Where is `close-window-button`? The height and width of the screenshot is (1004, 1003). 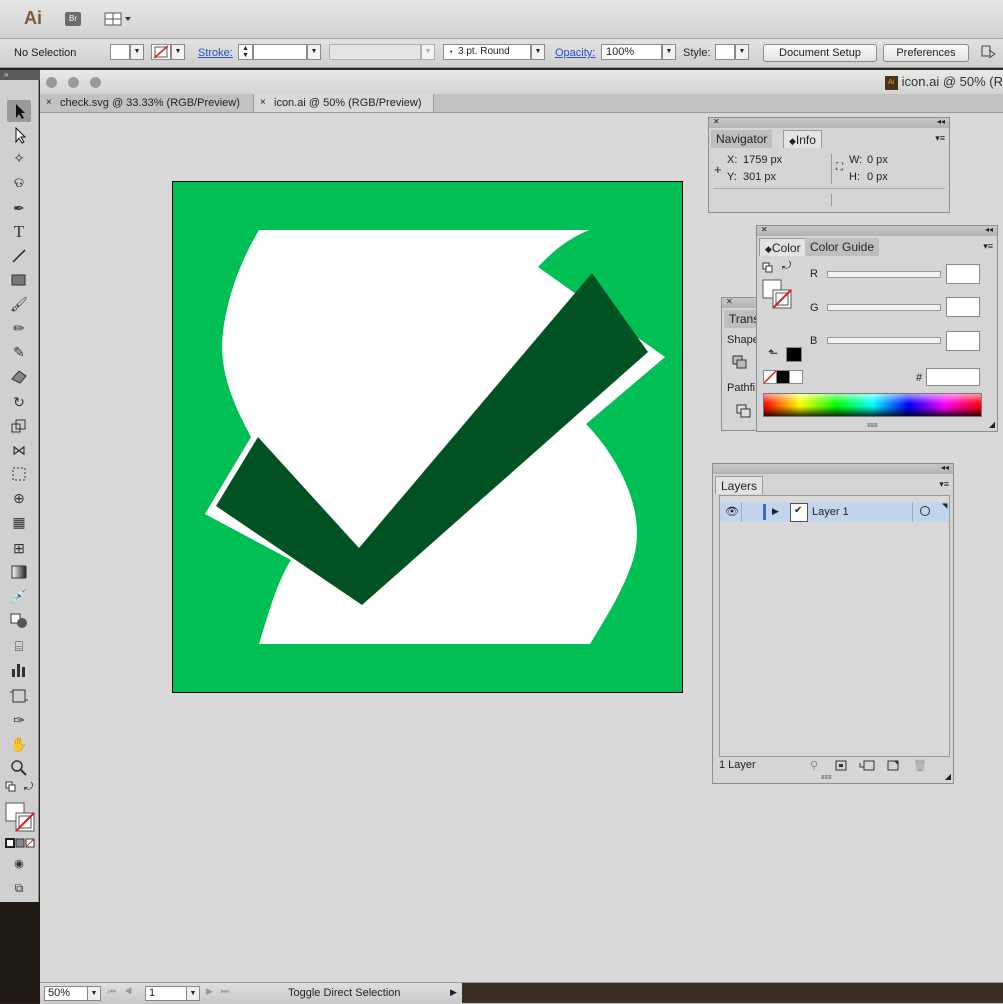
close-window-button is located at coordinates (51, 82).